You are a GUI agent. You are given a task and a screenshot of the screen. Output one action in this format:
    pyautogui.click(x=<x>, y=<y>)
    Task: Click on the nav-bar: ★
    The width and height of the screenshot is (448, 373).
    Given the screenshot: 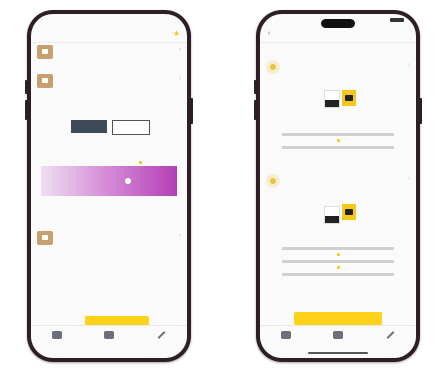 What is the action you would take?
    pyautogui.click(x=109, y=35)
    